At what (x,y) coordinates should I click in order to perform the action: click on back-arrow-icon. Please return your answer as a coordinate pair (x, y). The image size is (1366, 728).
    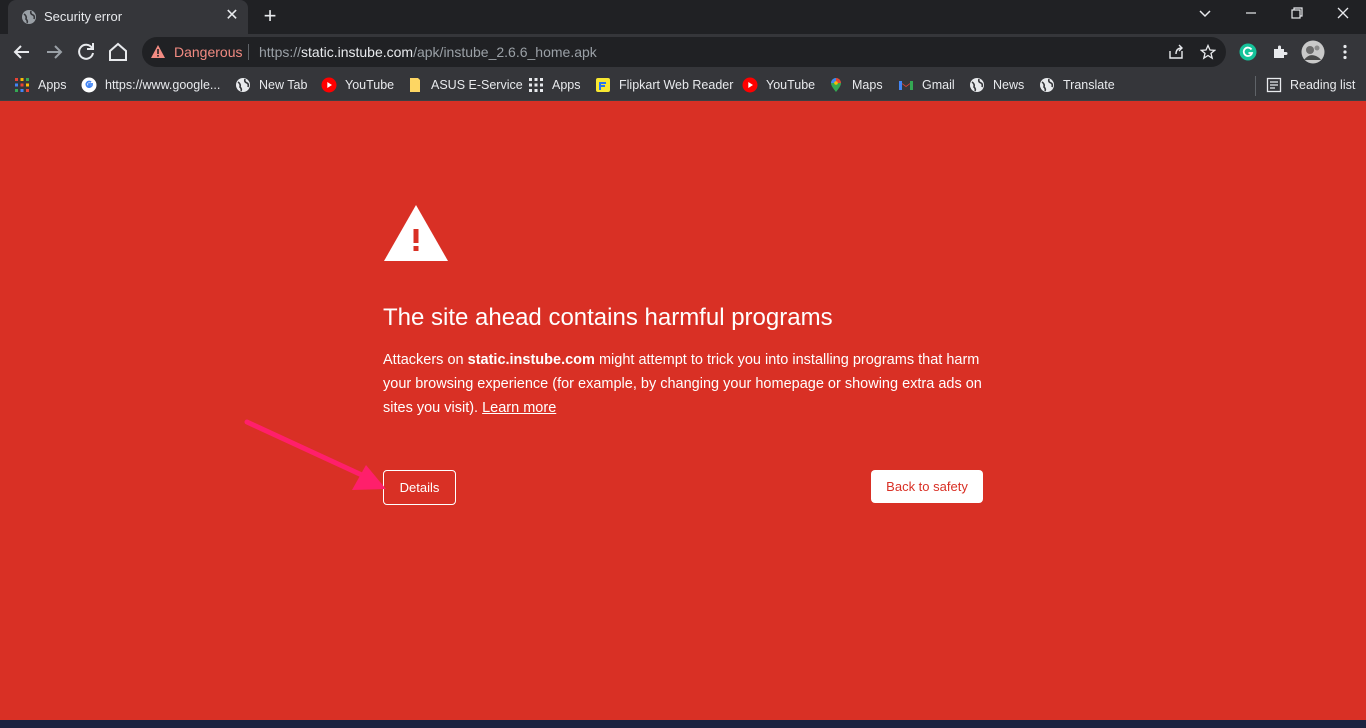
    Looking at the image, I should click on (22, 52).